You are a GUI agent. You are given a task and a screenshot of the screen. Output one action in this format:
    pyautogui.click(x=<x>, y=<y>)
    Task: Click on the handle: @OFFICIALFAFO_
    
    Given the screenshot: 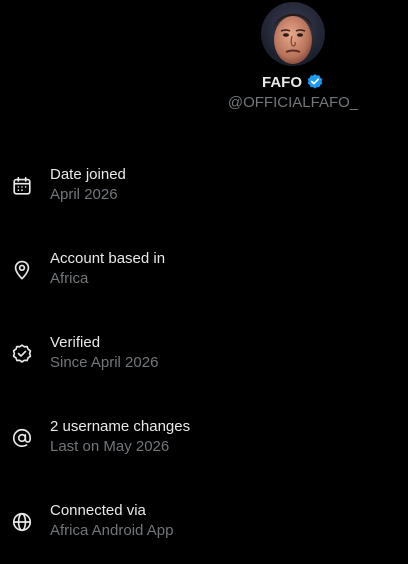 What is the action you would take?
    pyautogui.click(x=293, y=102)
    